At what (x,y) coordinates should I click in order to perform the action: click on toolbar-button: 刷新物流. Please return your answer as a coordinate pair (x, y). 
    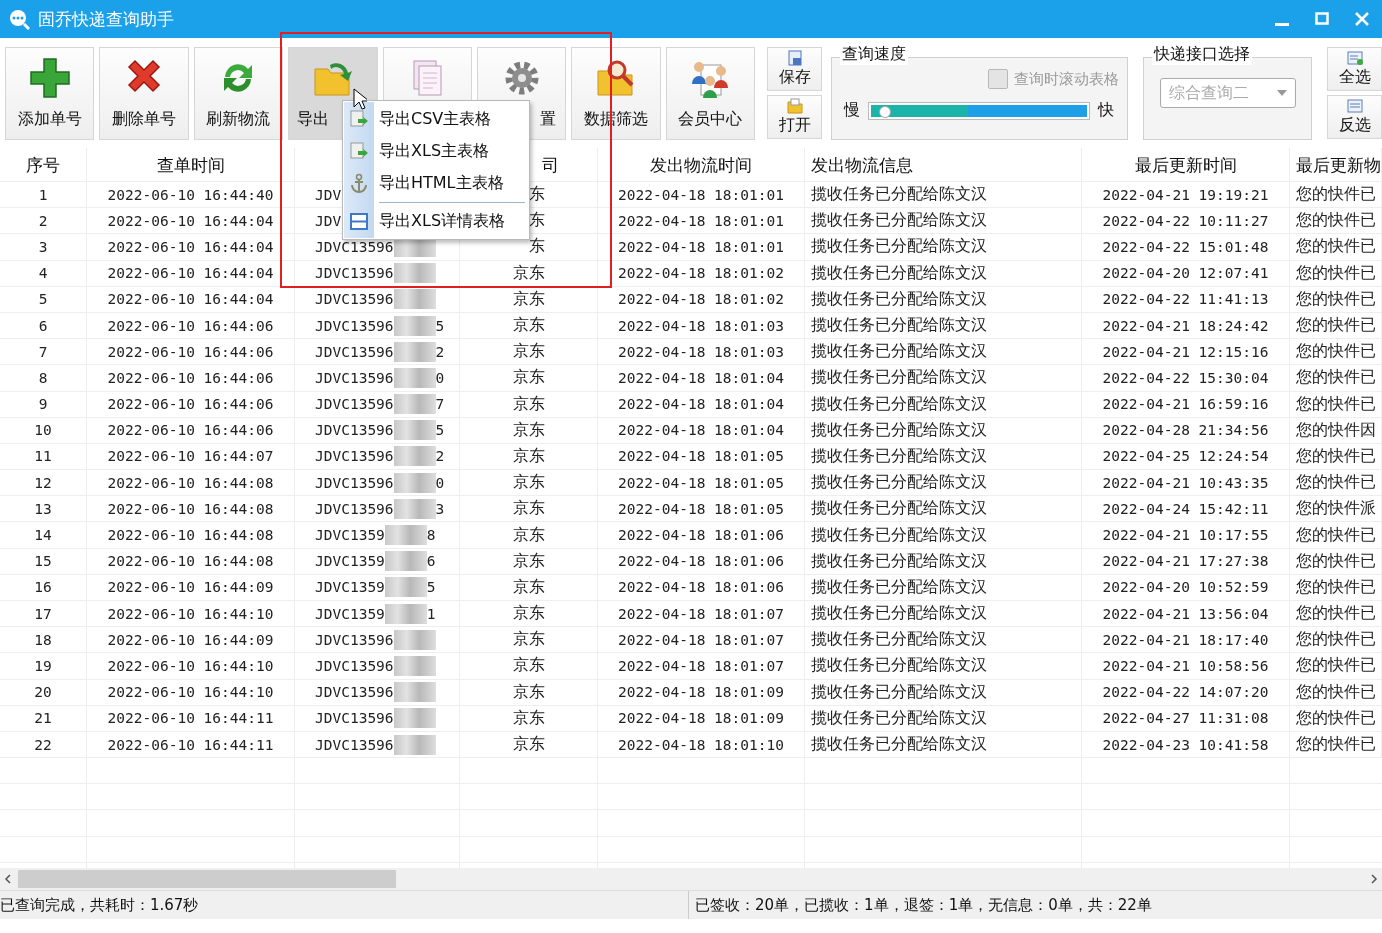
    Looking at the image, I should click on (238, 93).